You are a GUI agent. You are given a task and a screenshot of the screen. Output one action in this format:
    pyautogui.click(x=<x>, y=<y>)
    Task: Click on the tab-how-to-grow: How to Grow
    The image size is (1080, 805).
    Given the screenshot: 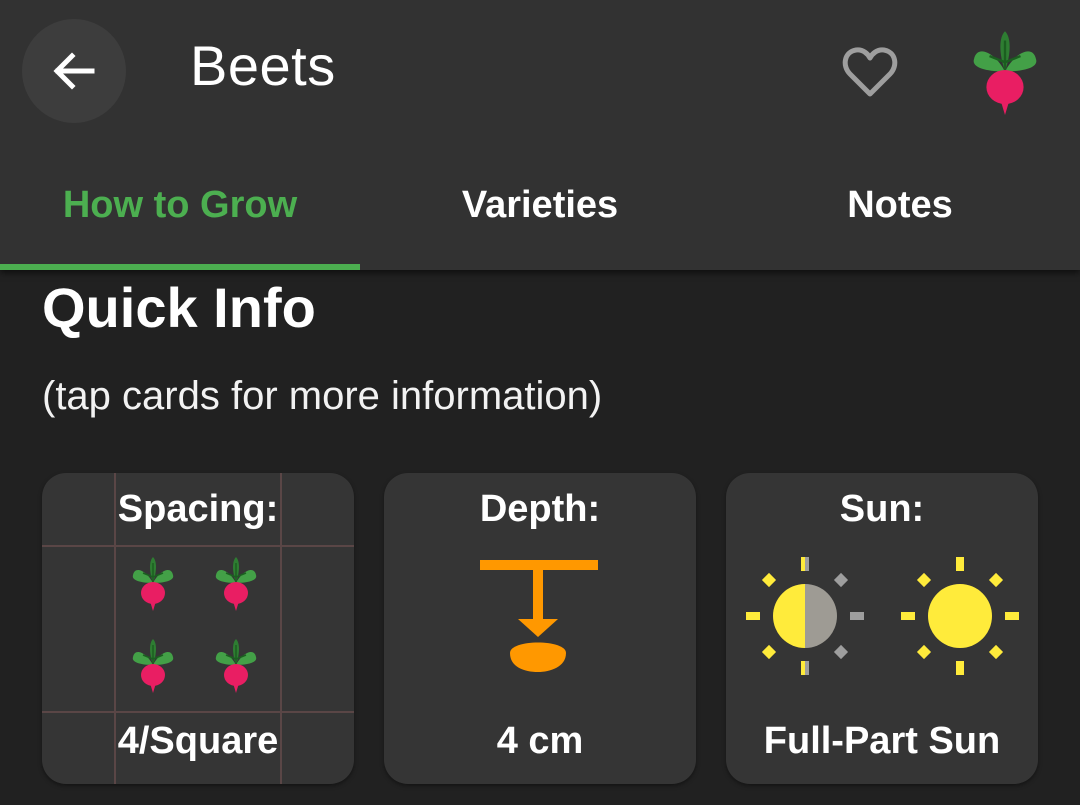 What is the action you would take?
    pyautogui.click(x=180, y=205)
    